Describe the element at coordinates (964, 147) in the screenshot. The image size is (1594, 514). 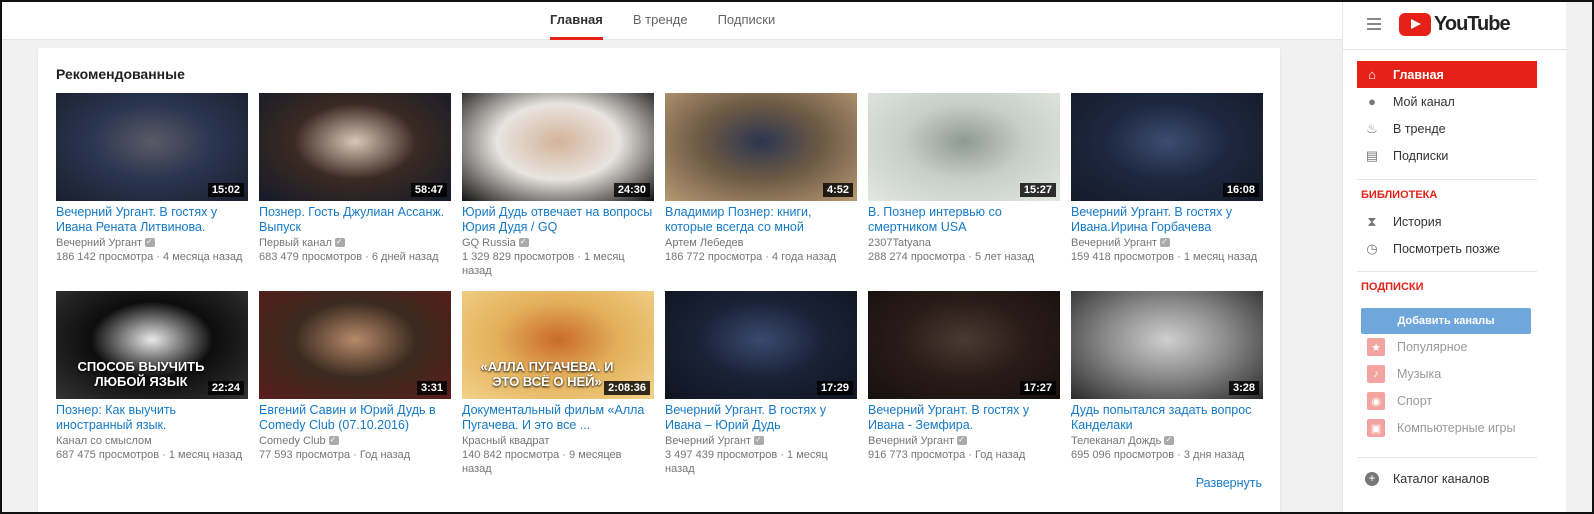
I see `video-thumbnail: 15:27` at that location.